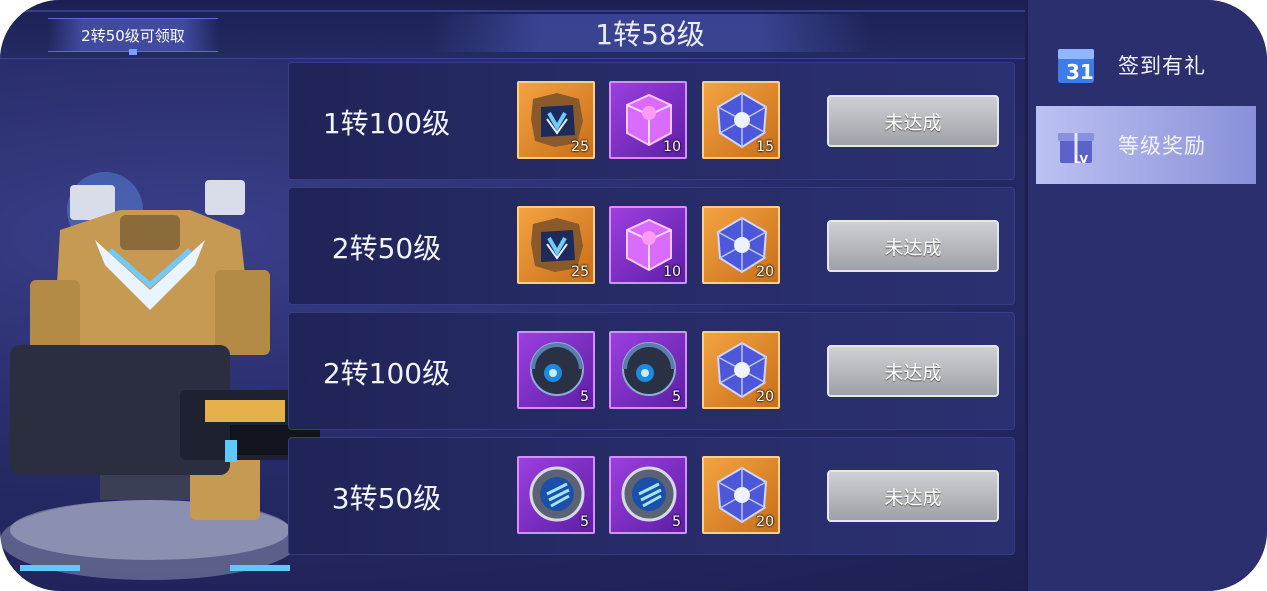  What do you see at coordinates (1080, 72) in the screenshot?
I see `svg-text: 31` at bounding box center [1080, 72].